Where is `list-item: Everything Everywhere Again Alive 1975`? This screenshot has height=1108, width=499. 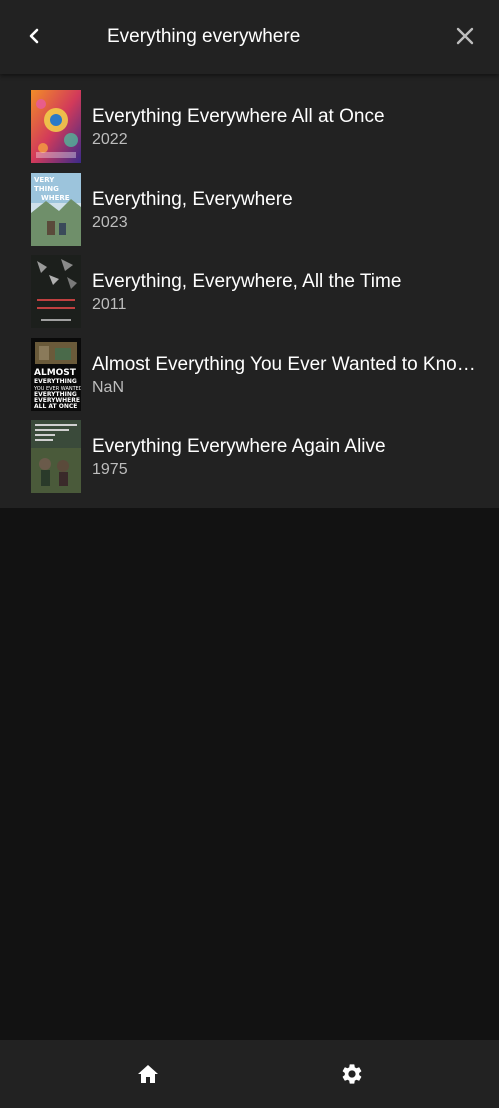
list-item: Everything Everywhere Again Alive 1975 is located at coordinates (249, 459).